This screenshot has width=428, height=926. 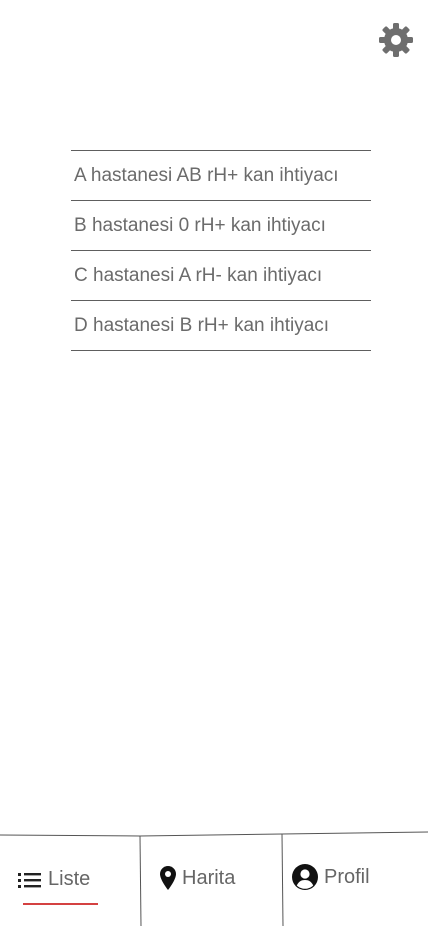 What do you see at coordinates (69, 879) in the screenshot?
I see `nav-label-liste: Liste` at bounding box center [69, 879].